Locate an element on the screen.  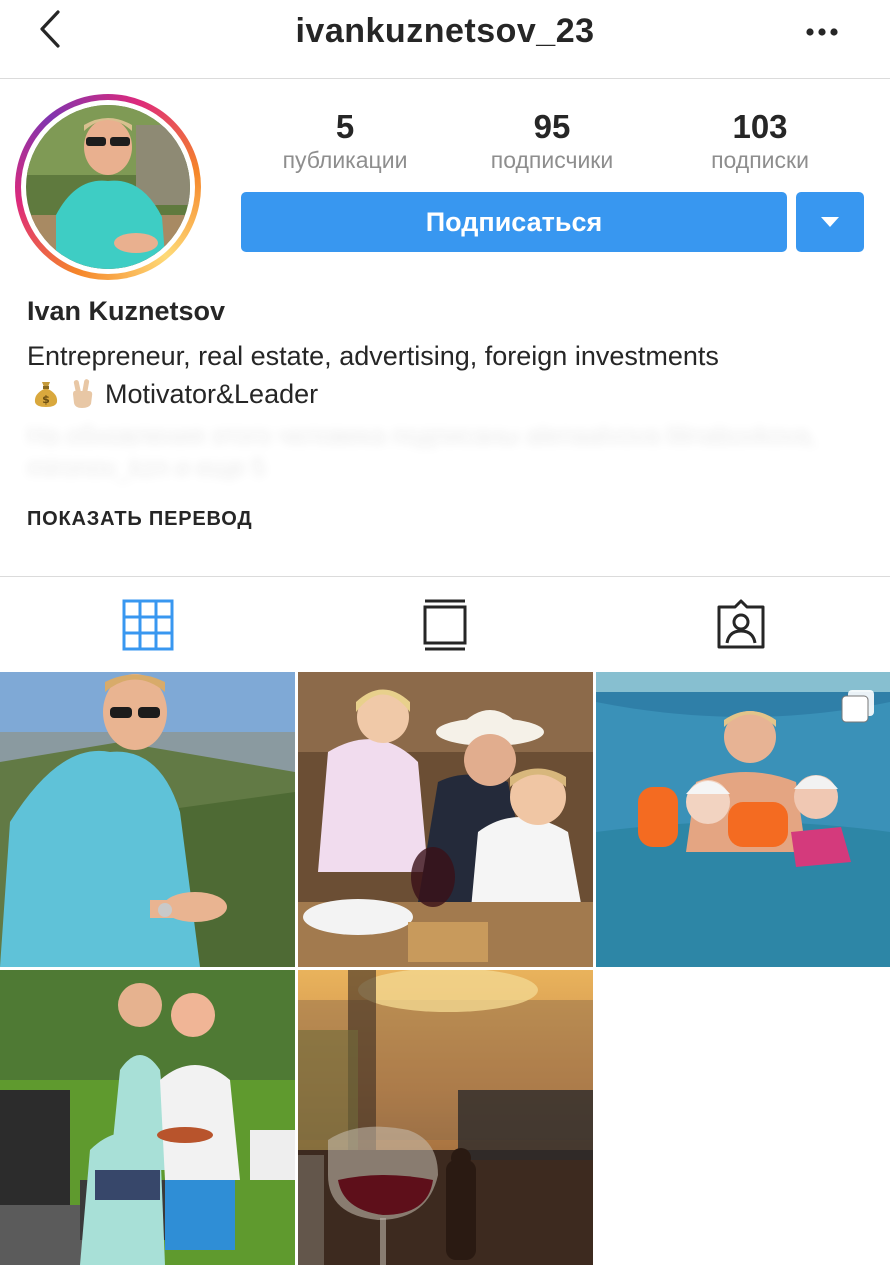
profile-tabs is located at coordinates (445, 624).